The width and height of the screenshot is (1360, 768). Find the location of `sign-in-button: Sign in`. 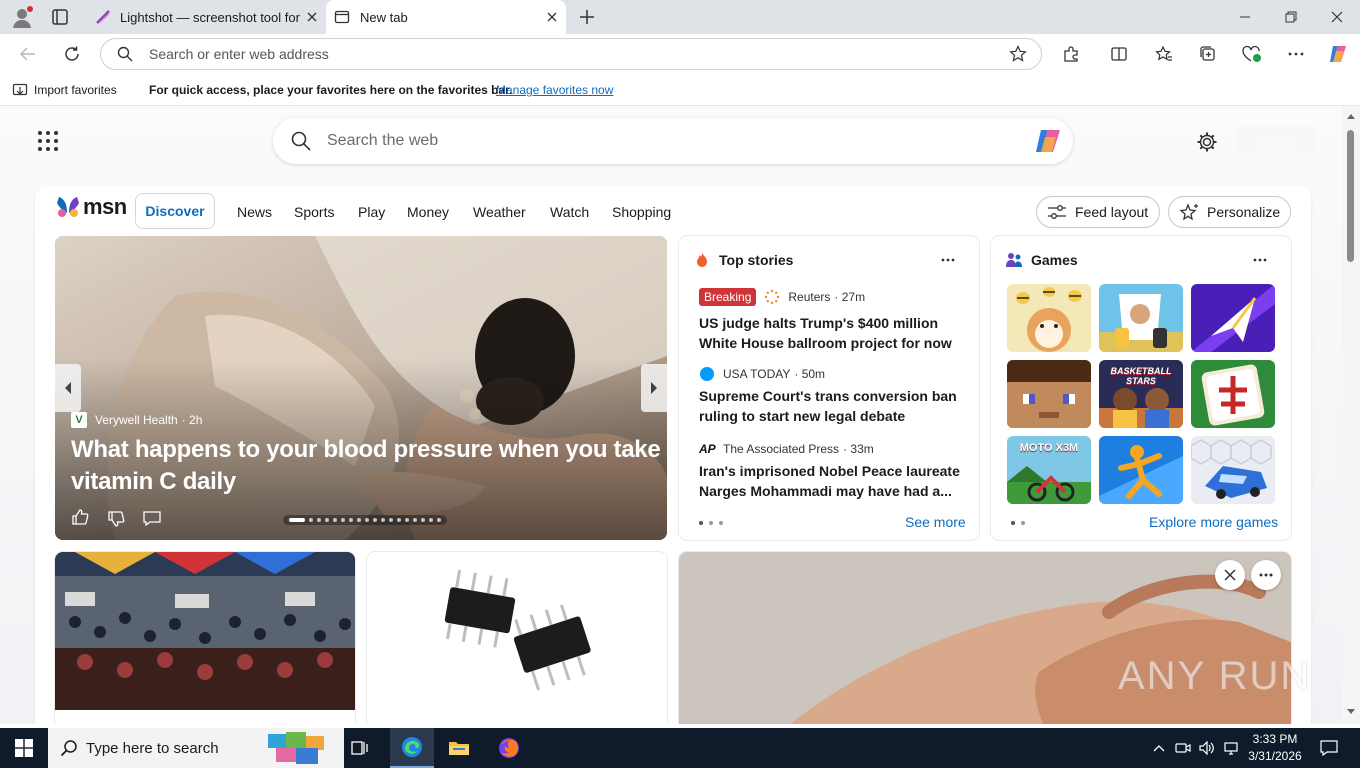

sign-in-button: Sign in is located at coordinates (1276, 142).